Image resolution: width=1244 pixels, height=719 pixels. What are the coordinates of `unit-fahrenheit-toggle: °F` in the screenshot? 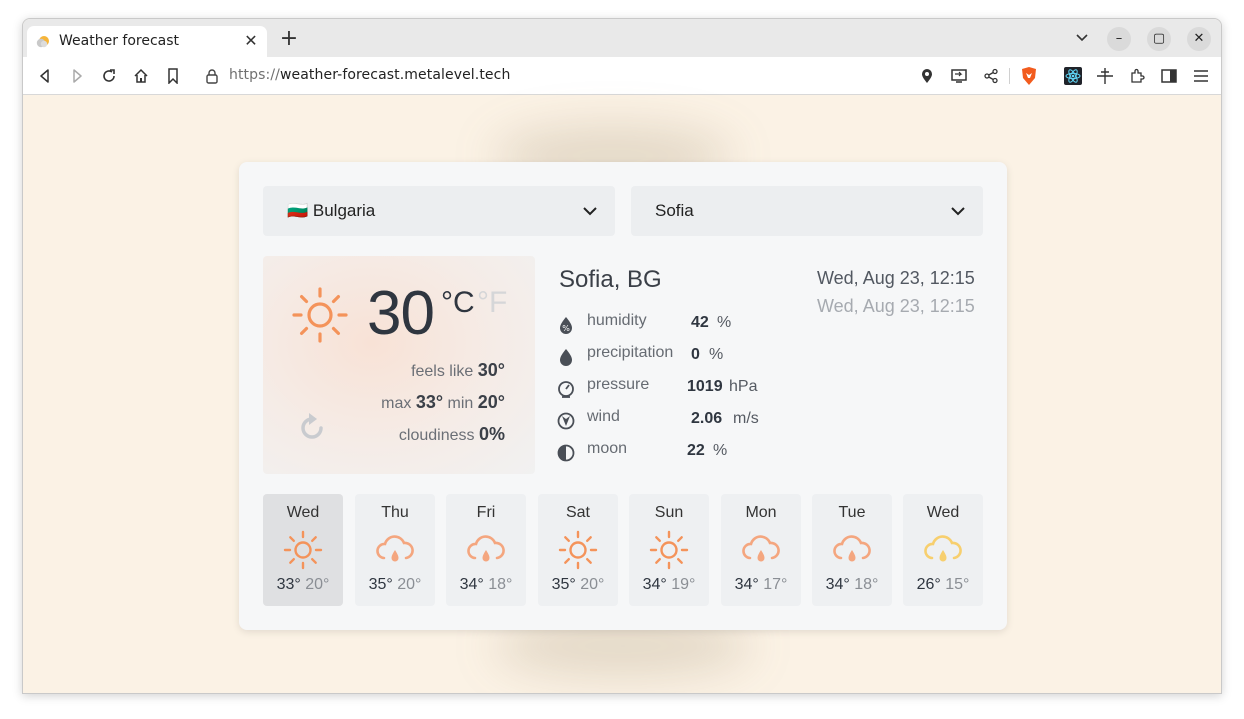 It's located at (492, 303).